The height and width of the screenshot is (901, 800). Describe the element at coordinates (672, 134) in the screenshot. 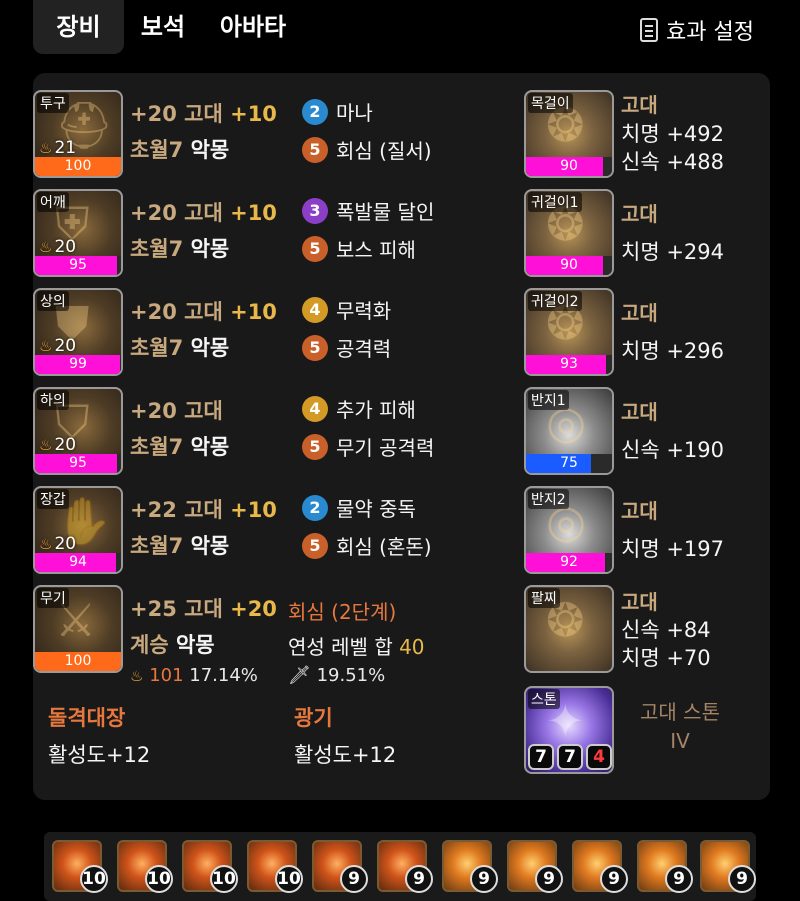

I see `accessory-stat: 치명 +492` at that location.